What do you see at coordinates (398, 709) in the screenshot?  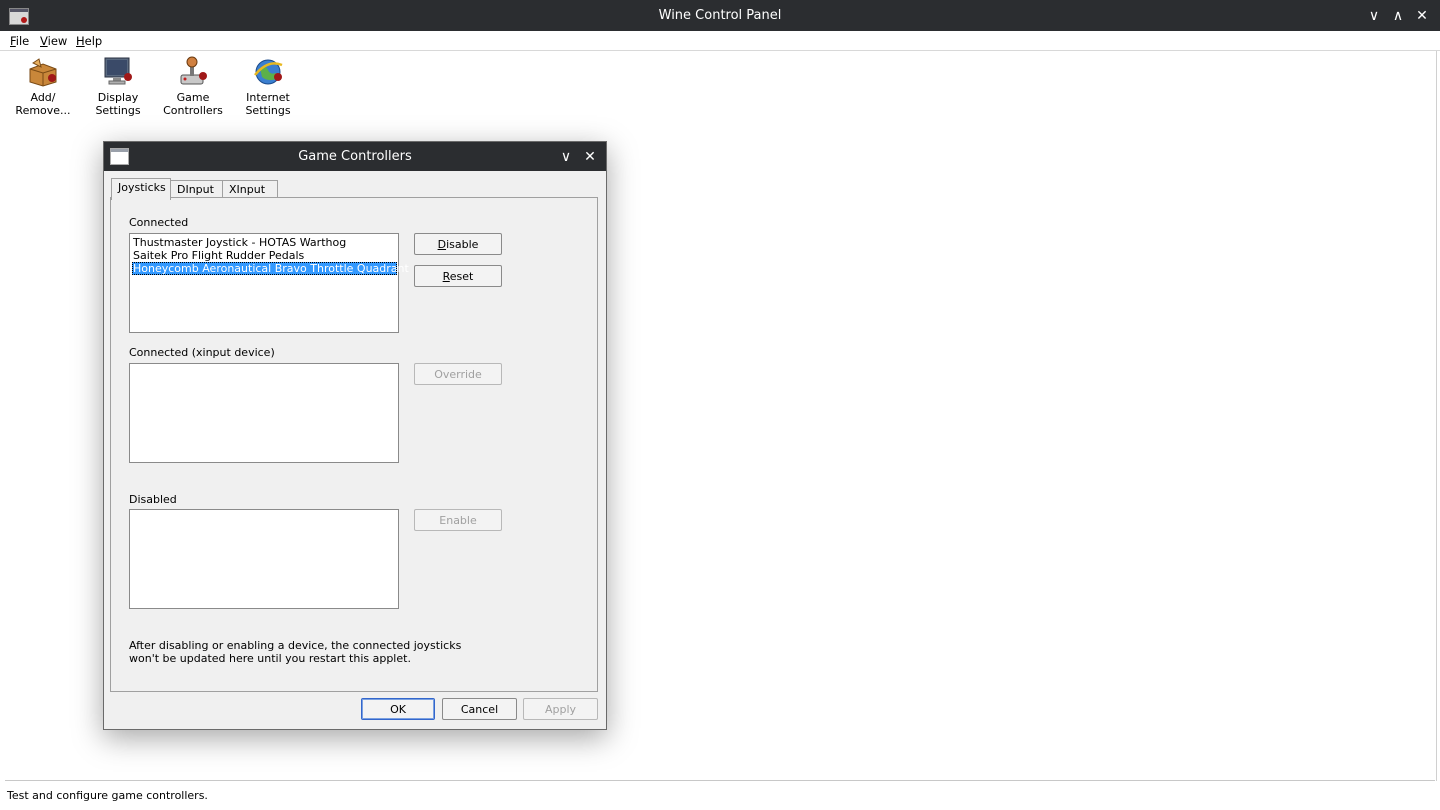 I see `ok-button: OK` at bounding box center [398, 709].